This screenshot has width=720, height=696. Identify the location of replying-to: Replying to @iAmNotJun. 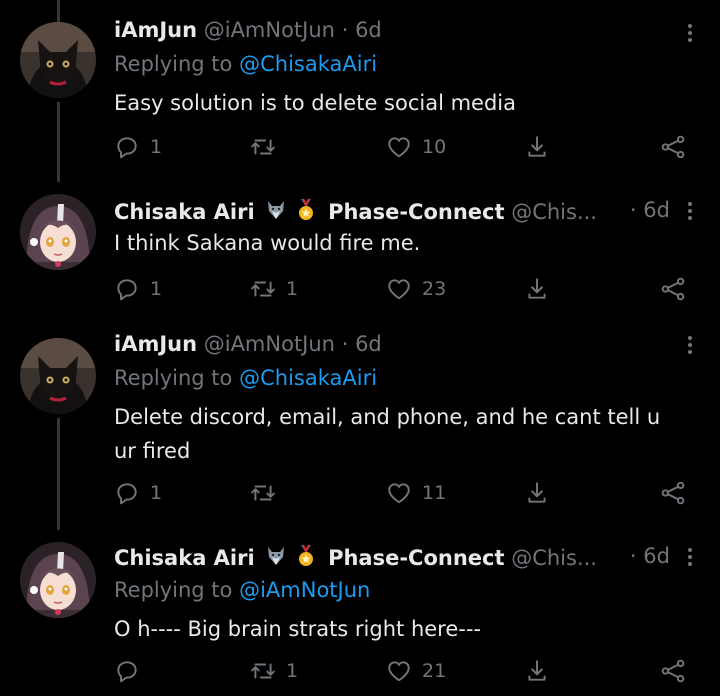
(242, 590).